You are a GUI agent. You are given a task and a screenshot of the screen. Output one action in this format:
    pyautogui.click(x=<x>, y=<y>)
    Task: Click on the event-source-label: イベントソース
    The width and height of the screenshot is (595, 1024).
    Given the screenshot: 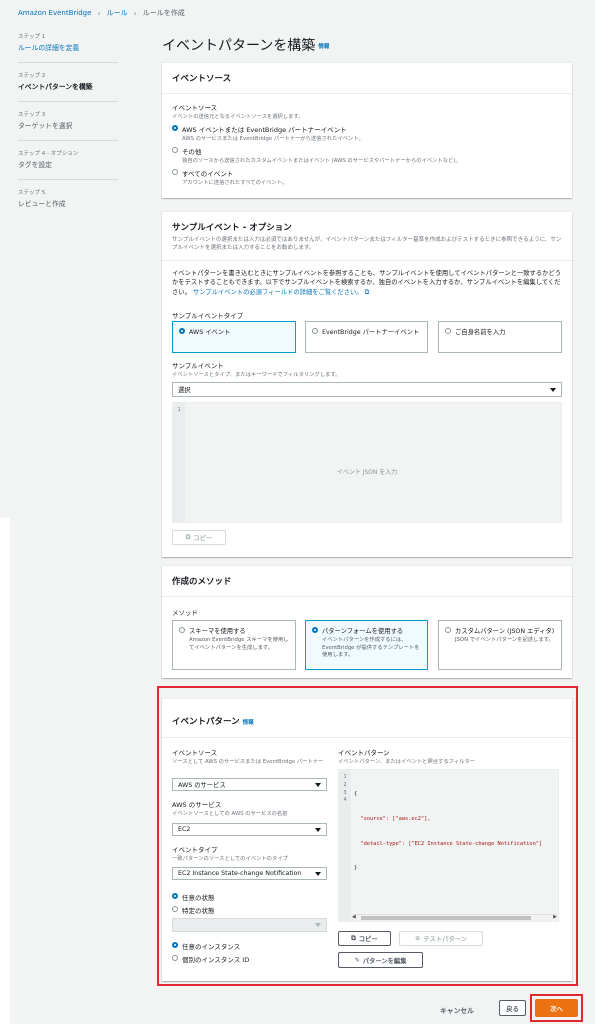 What is the action you would take?
    pyautogui.click(x=195, y=108)
    